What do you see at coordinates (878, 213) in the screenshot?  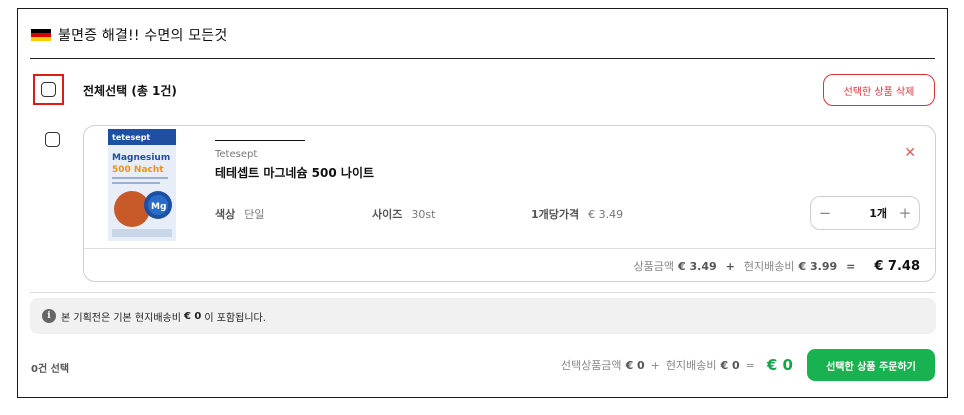 I see `quantity-value: 1개` at bounding box center [878, 213].